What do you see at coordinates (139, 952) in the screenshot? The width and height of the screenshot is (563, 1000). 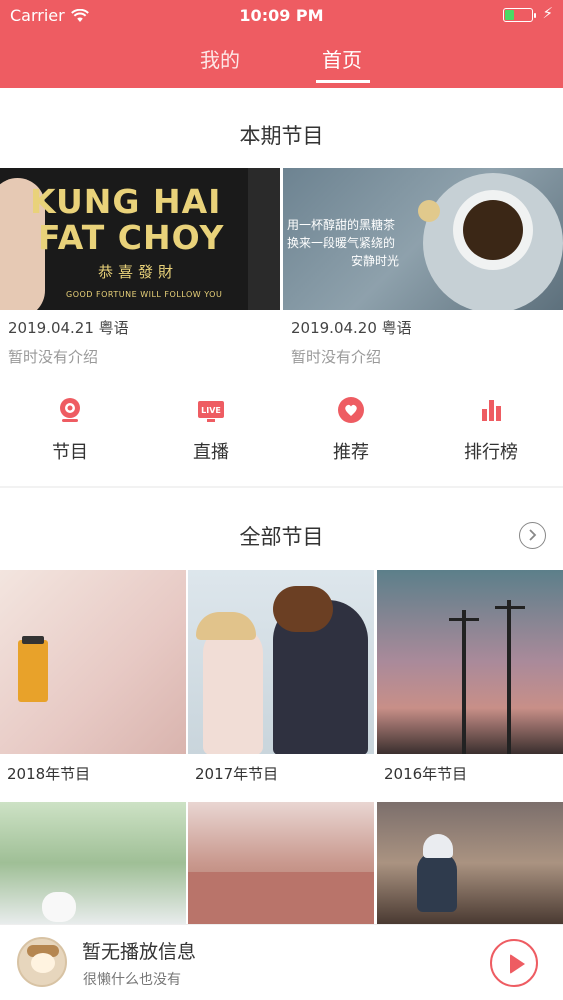 I see `player-title: 暂无播放信息` at bounding box center [139, 952].